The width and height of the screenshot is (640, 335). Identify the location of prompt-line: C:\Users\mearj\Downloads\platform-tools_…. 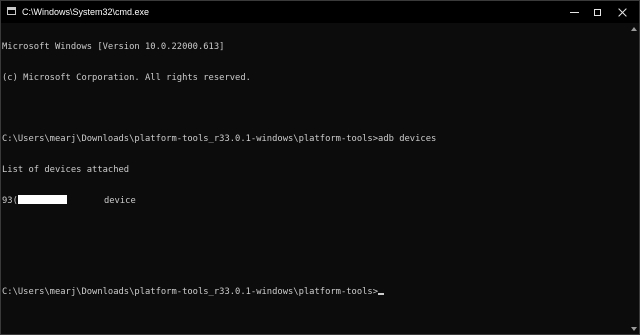
(315, 292).